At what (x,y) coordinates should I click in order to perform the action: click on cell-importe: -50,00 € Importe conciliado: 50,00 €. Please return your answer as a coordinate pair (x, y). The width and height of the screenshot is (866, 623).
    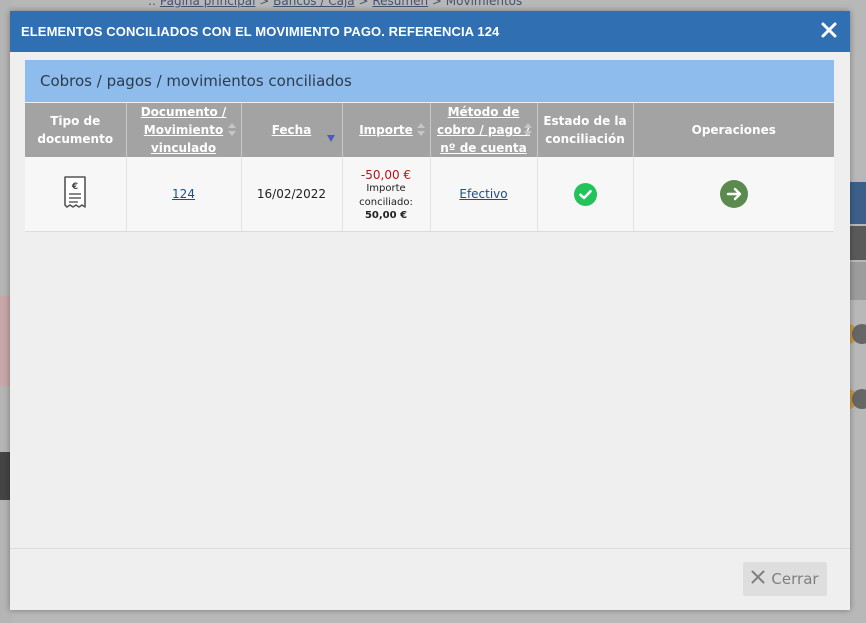
    Looking at the image, I should click on (386, 194).